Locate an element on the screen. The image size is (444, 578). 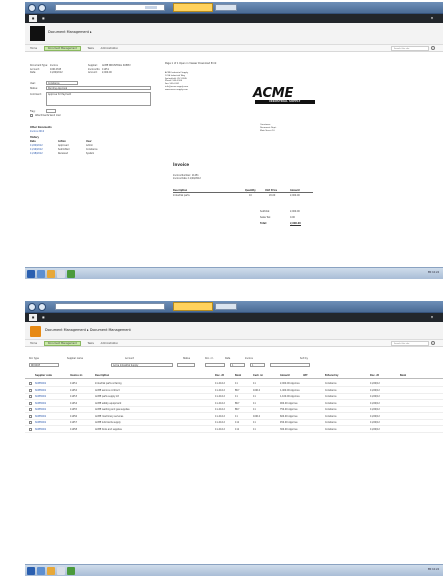
history-cell: 11/18/2012 is located at coordinates (36, 153).